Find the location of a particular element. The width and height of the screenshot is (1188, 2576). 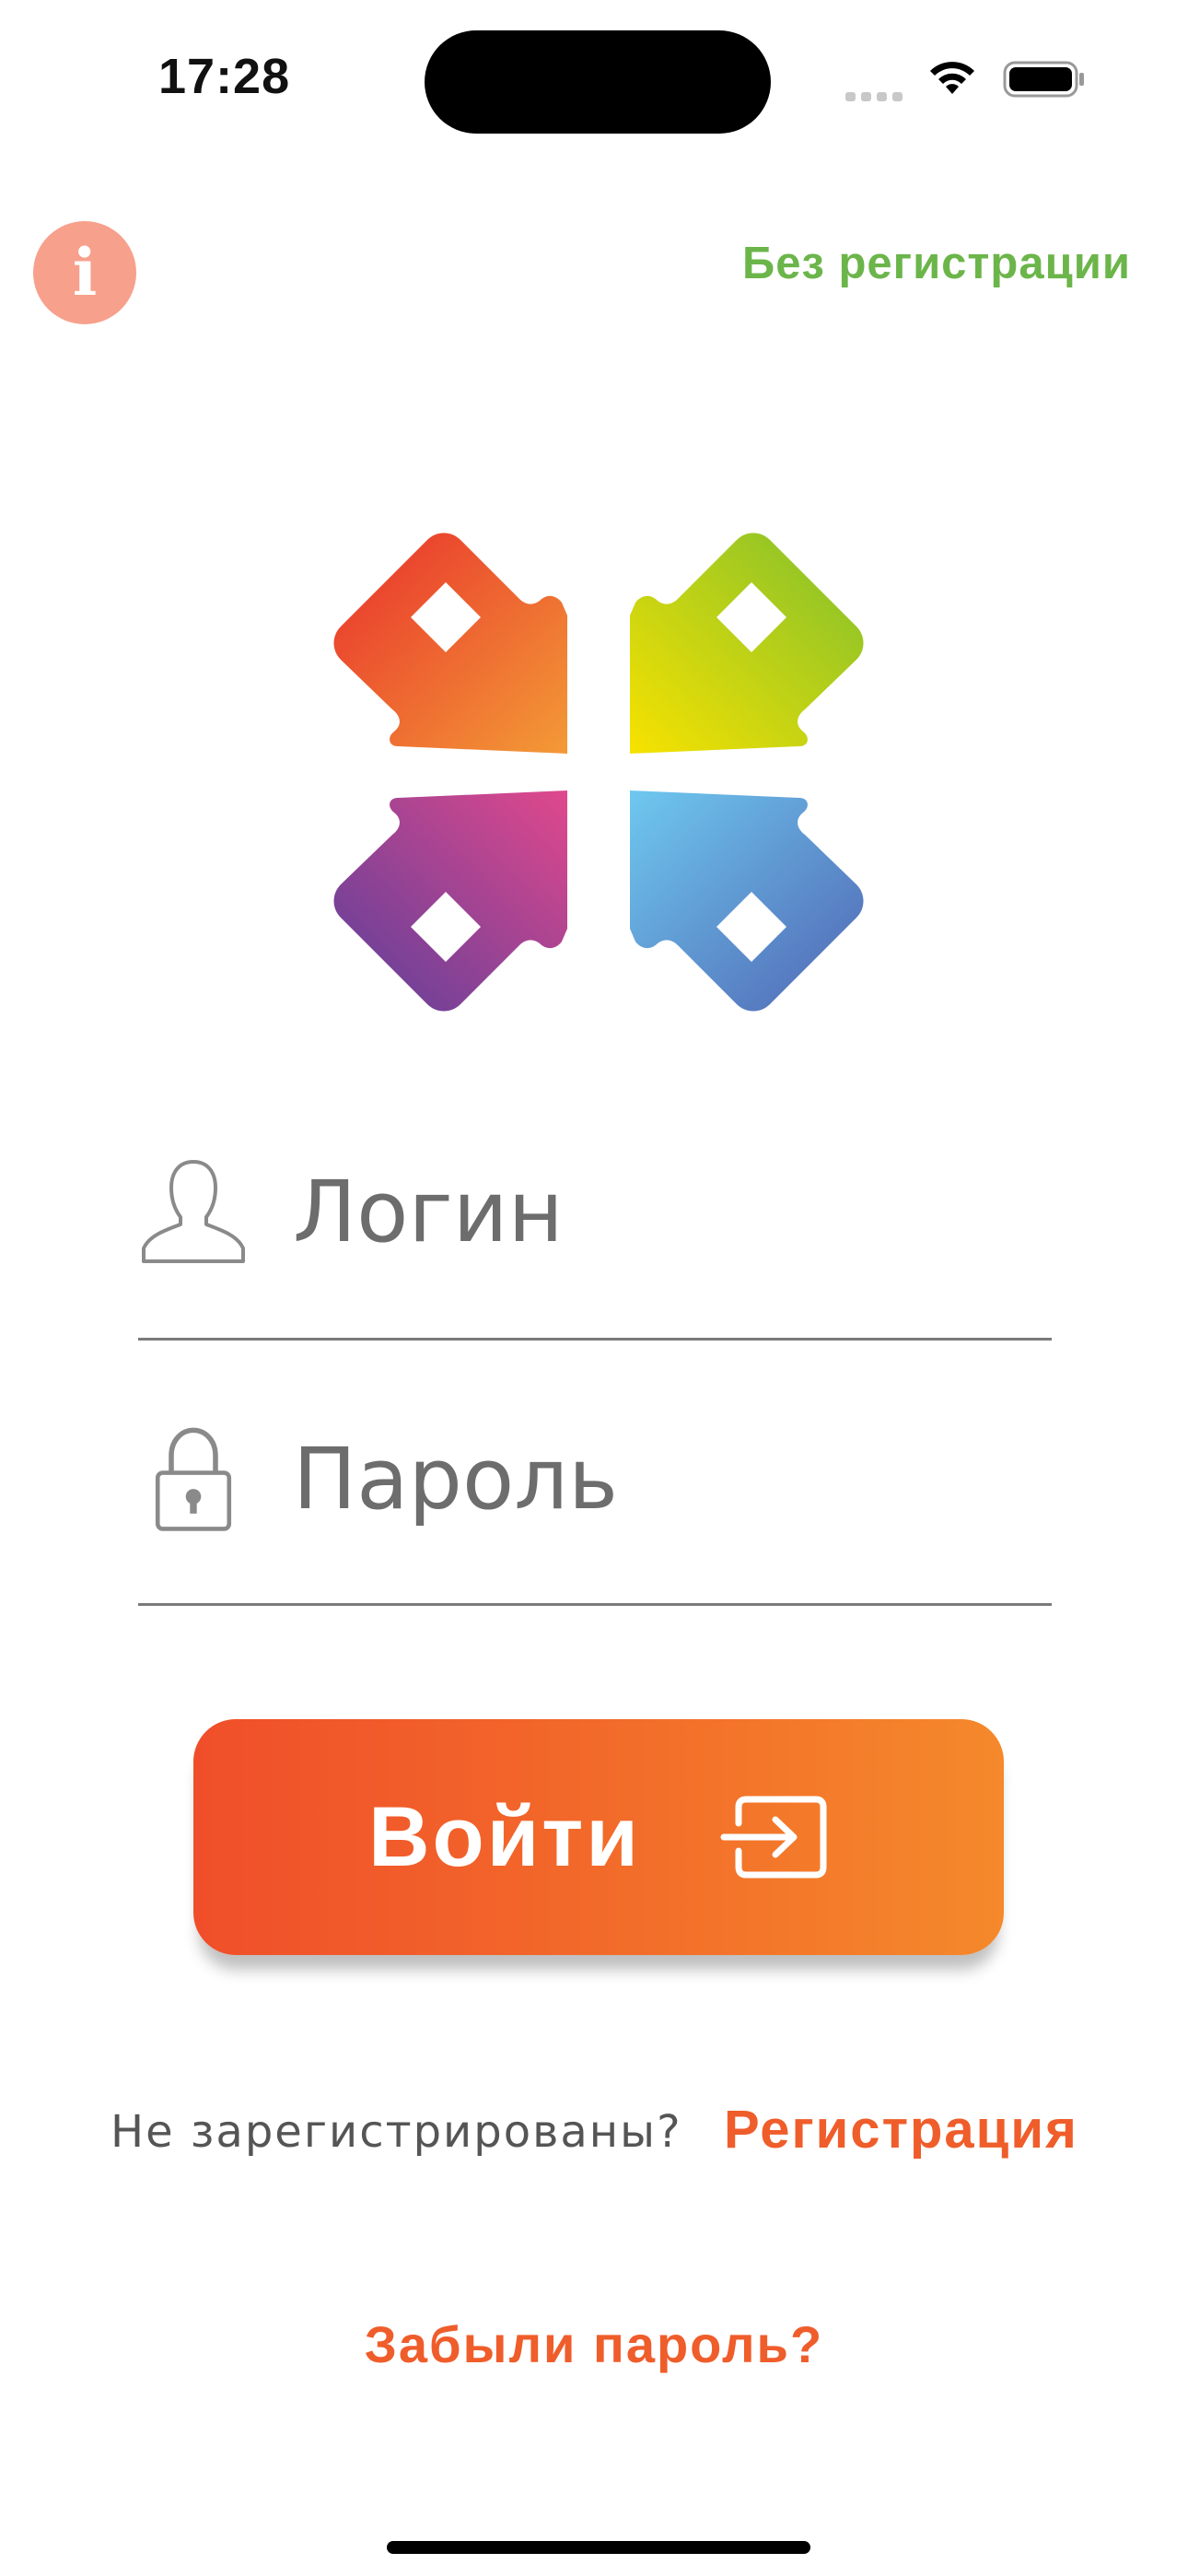

user-icon is located at coordinates (193, 1211).